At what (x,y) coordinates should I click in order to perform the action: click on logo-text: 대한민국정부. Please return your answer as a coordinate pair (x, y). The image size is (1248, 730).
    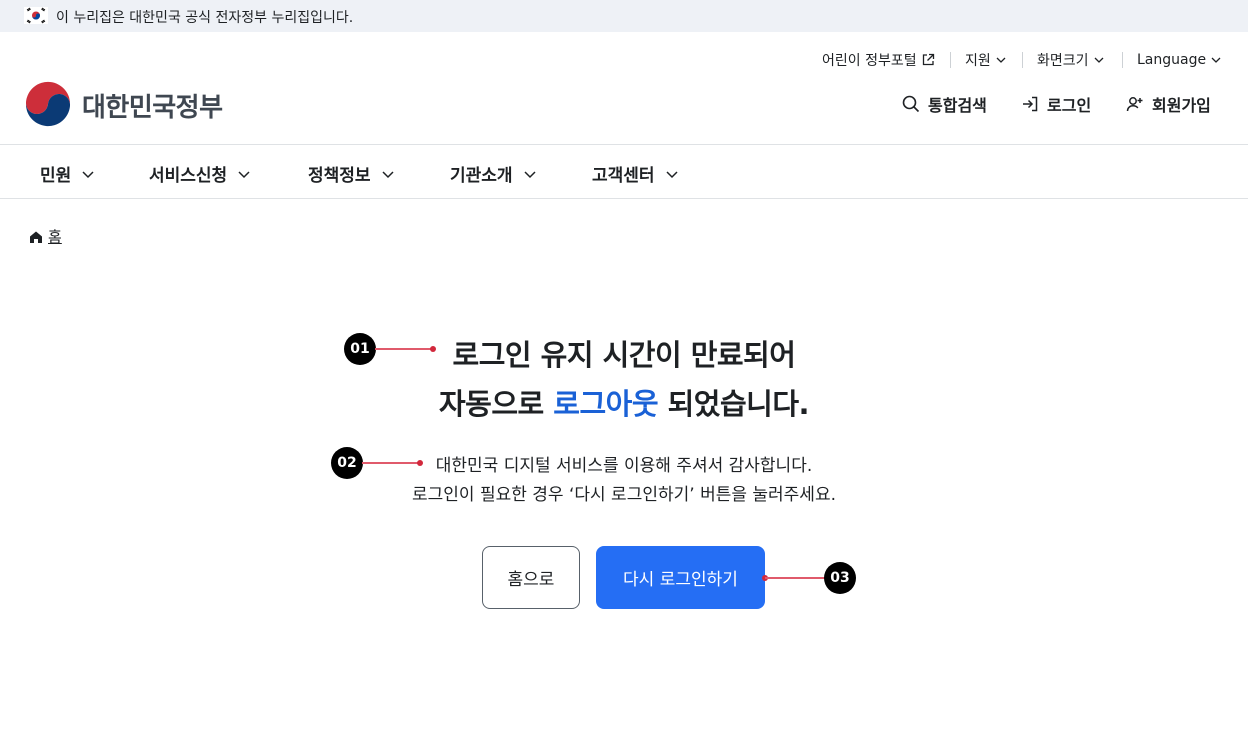
    Looking at the image, I should click on (152, 105).